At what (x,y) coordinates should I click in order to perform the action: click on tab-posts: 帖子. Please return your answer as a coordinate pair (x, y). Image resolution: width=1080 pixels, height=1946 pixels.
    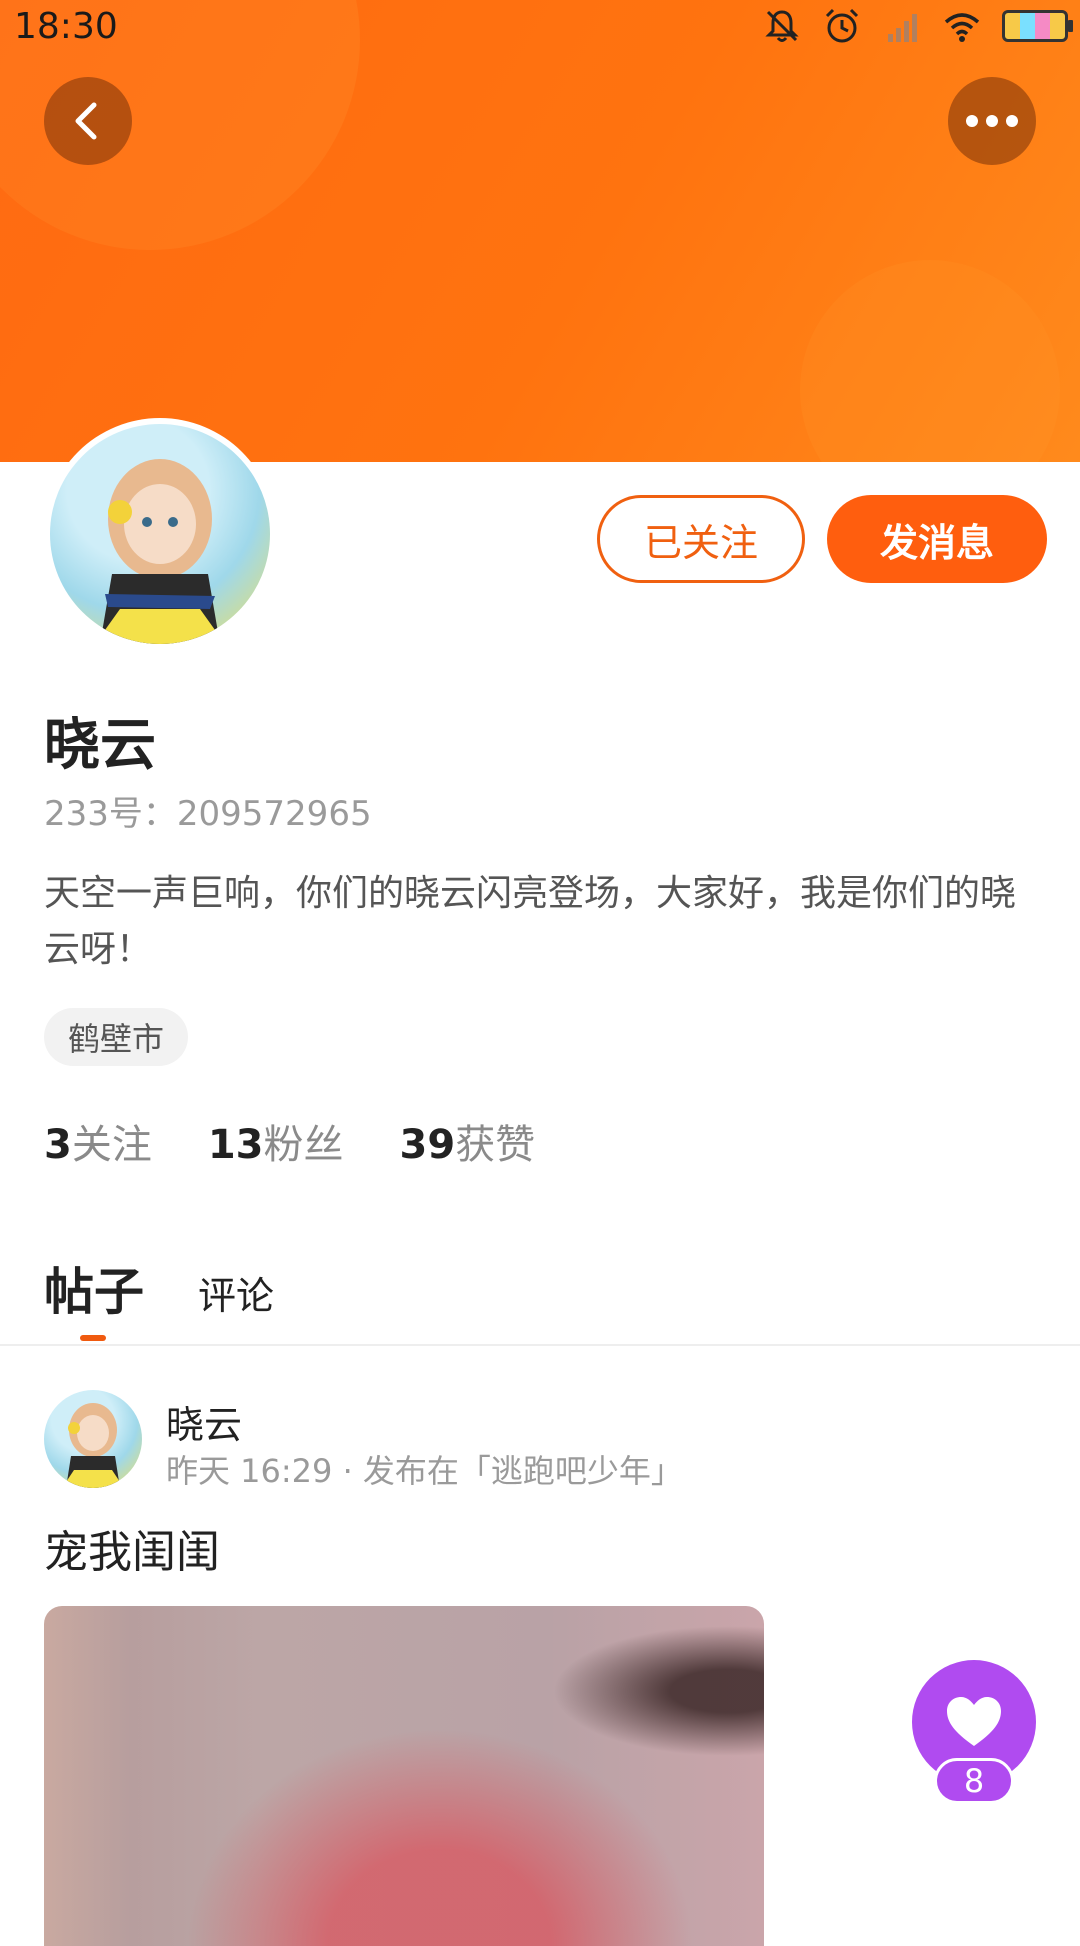
    Looking at the image, I should click on (94, 1288).